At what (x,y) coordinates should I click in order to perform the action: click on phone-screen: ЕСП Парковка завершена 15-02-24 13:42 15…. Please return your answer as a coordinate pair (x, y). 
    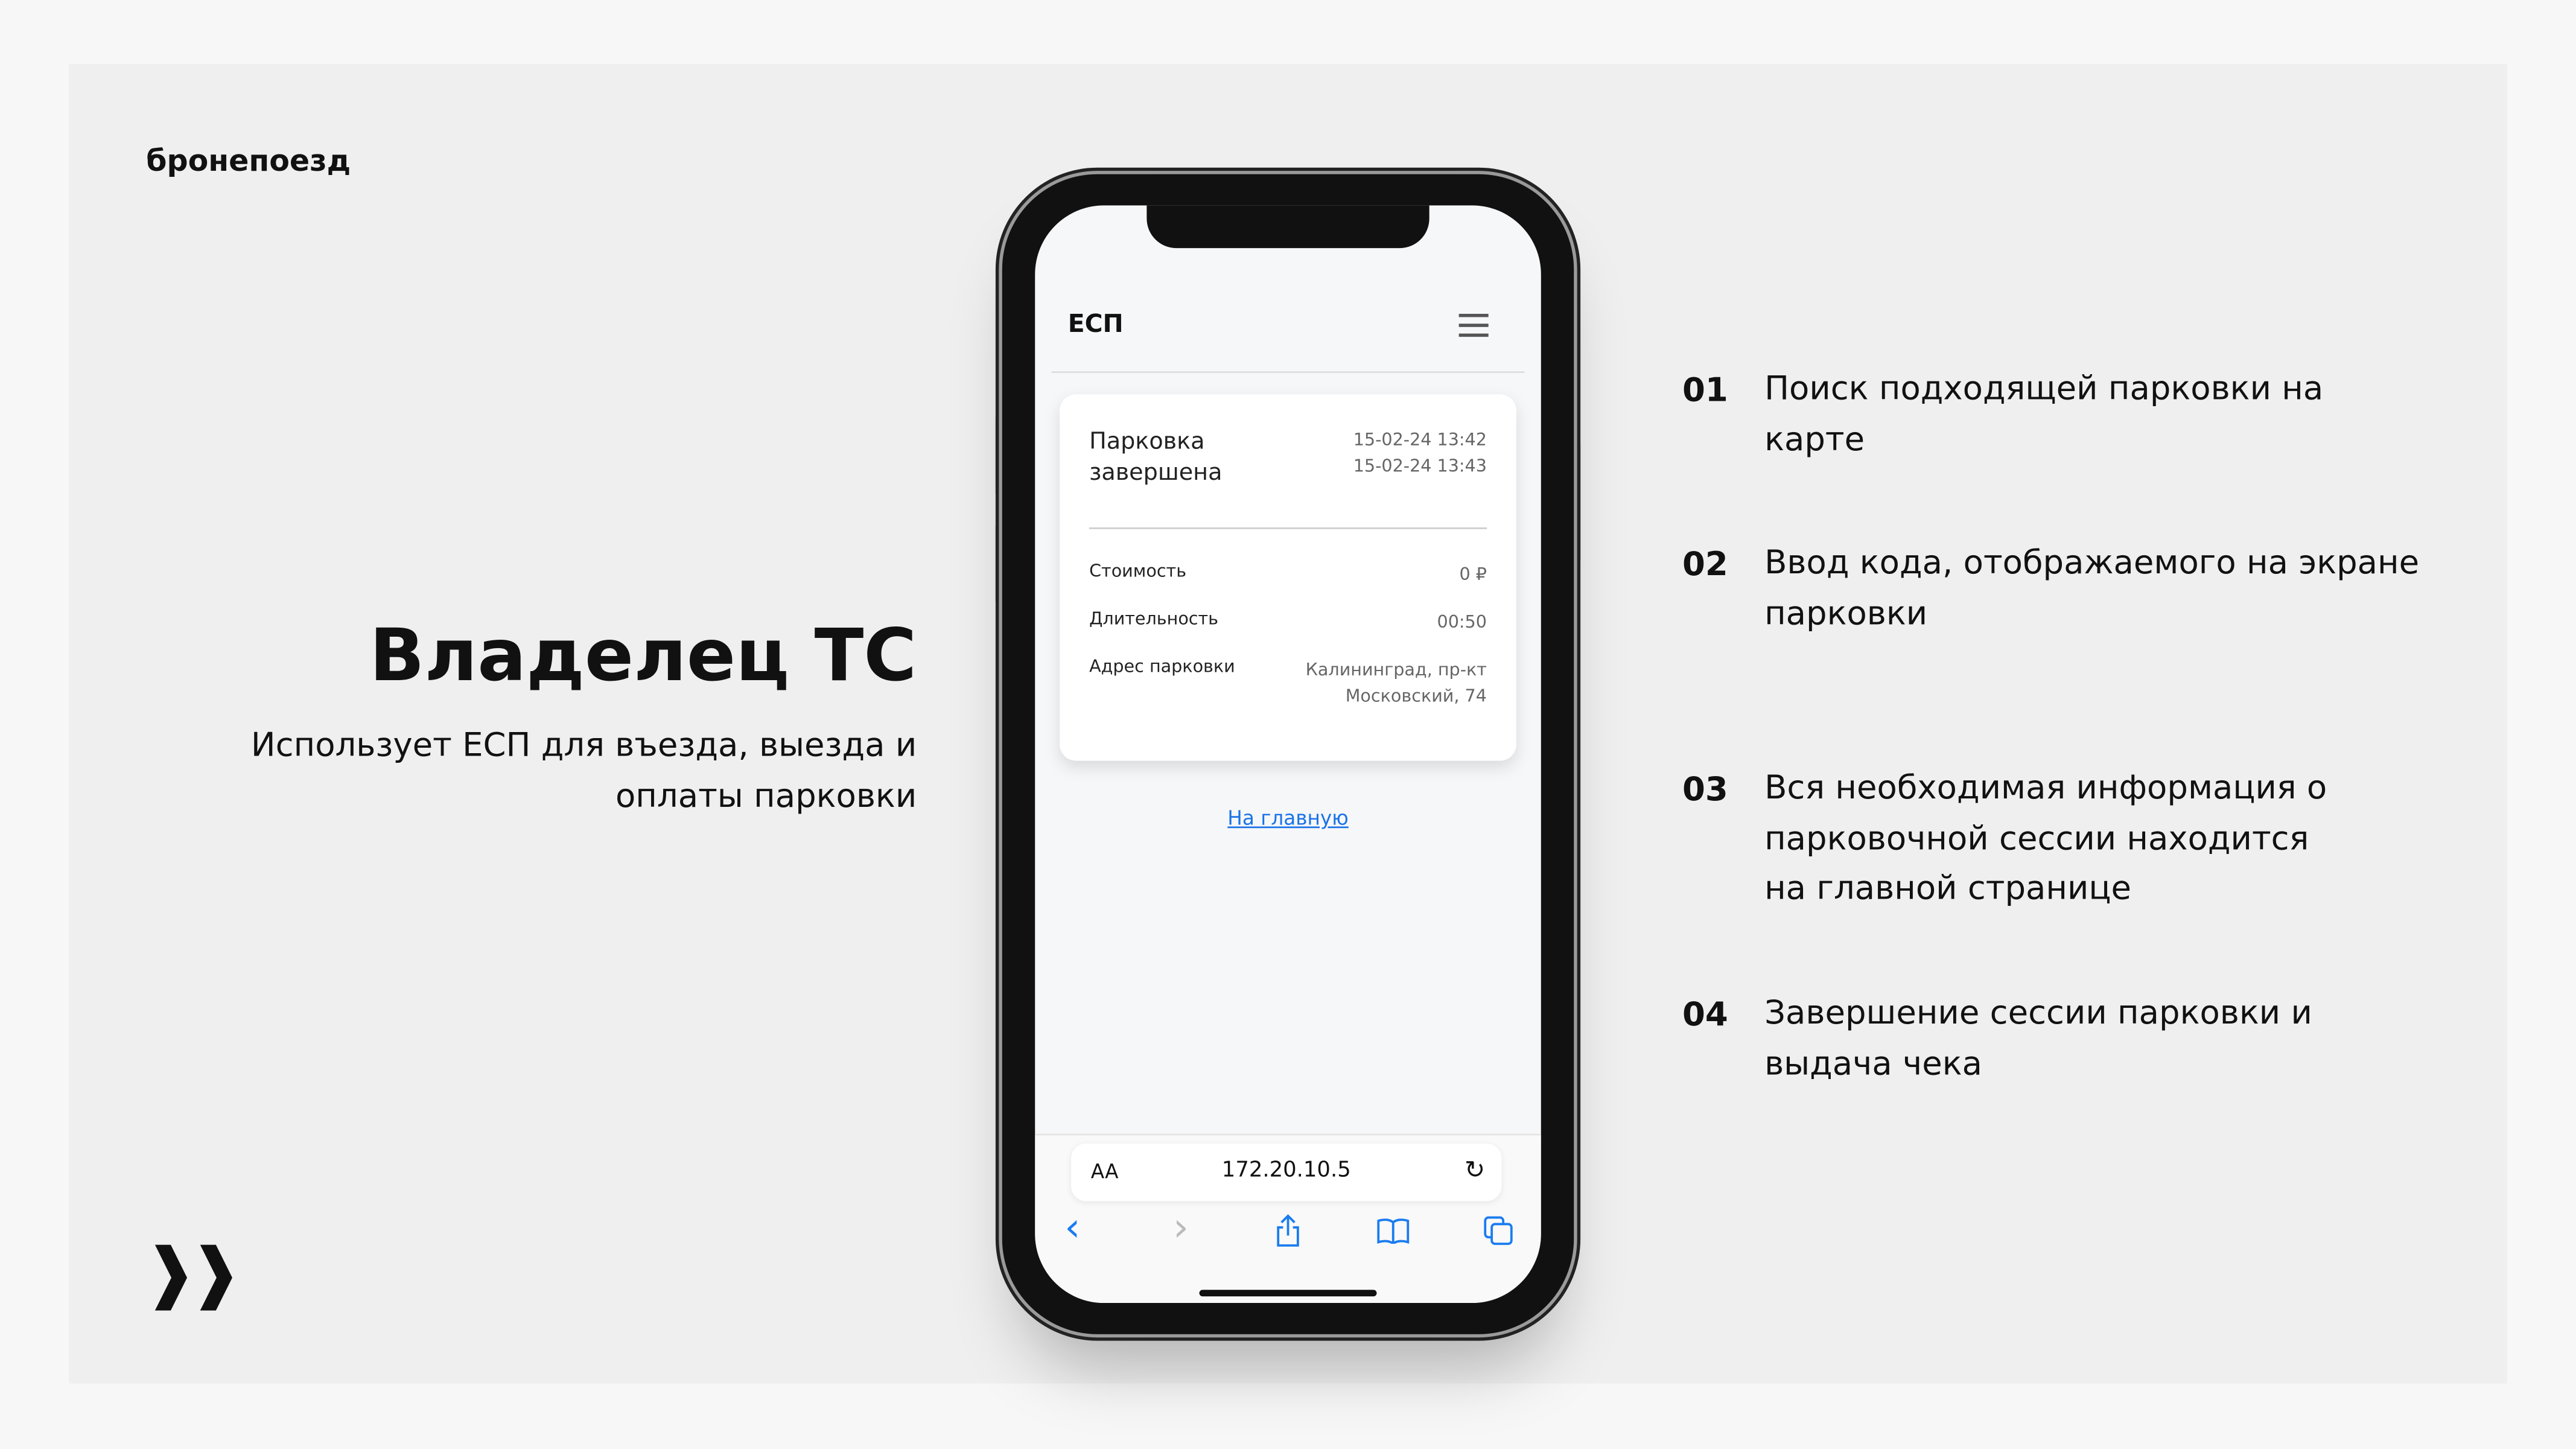
    Looking at the image, I should click on (1288, 755).